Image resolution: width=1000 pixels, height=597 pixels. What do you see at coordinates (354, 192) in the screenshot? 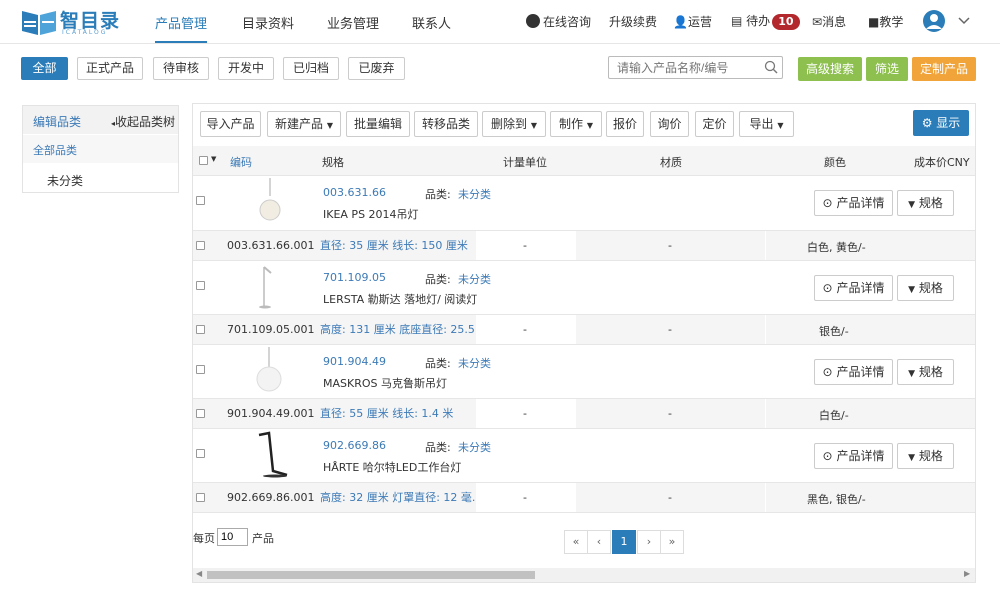
I see `product-code: 003.631.66` at bounding box center [354, 192].